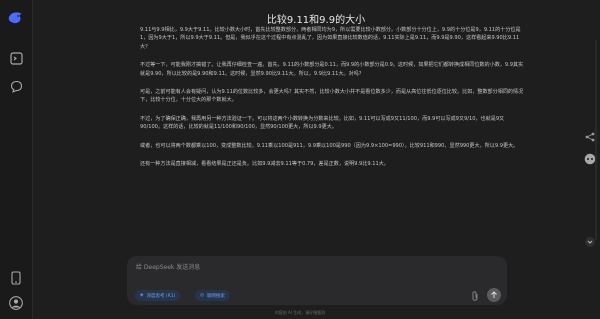  Describe the element at coordinates (317, 280) in the screenshot. I see `message-composer: 给 DeepSeek 发送消息 ◈ 深度思考 (R1) ◎ 联网搜索` at that location.